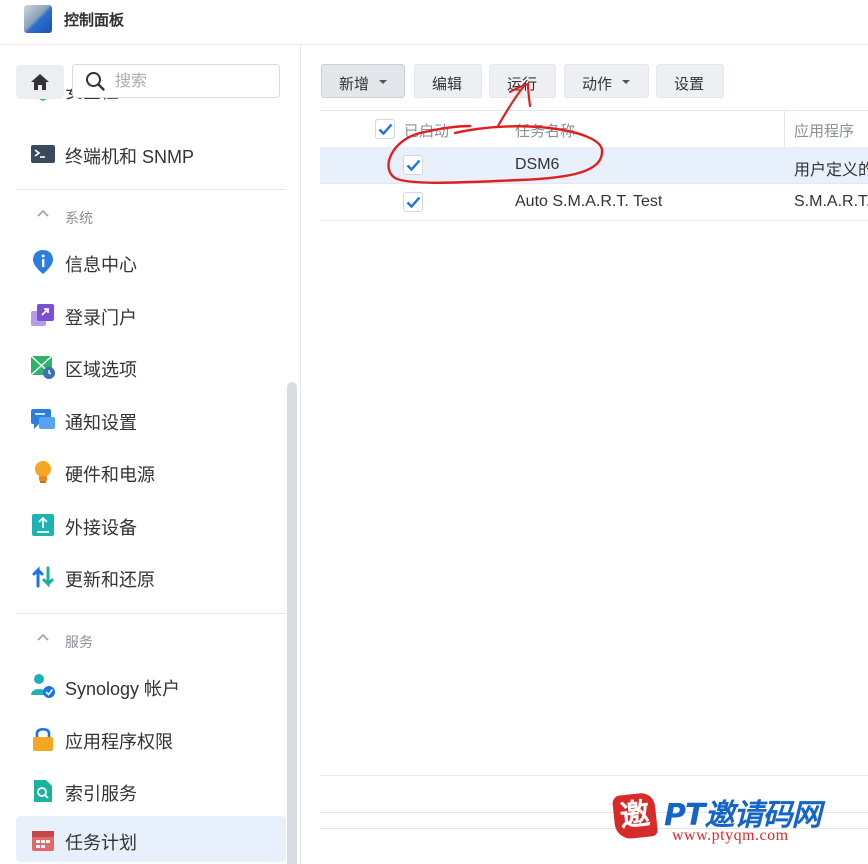 Image resolution: width=868 pixels, height=864 pixels. What do you see at coordinates (38, 19) in the screenshot?
I see `control-panel-icon` at bounding box center [38, 19].